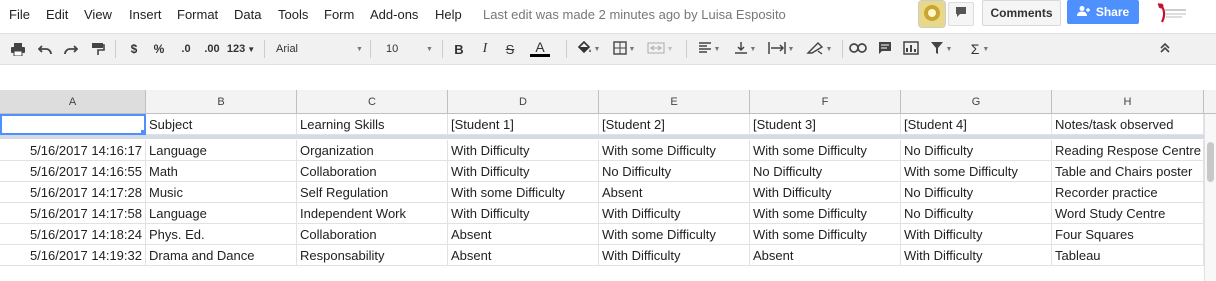 This screenshot has height=281, width=1216. Describe the element at coordinates (372, 124) in the screenshot. I see `header-cell: Learning Skills` at that location.